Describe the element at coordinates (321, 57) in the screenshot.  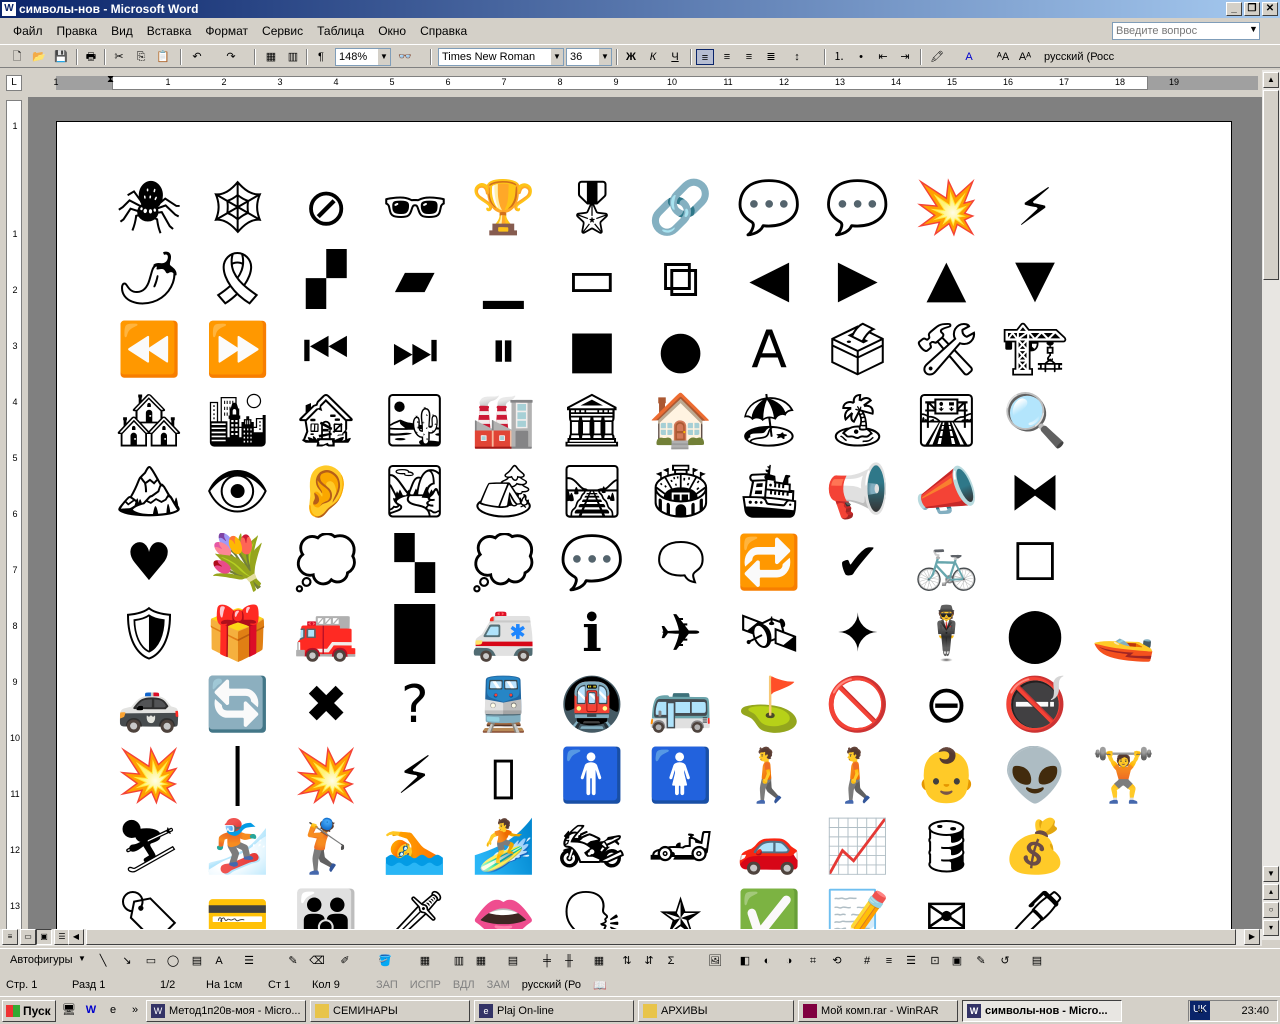
I see `pilcrow-icon: ¶` at that location.